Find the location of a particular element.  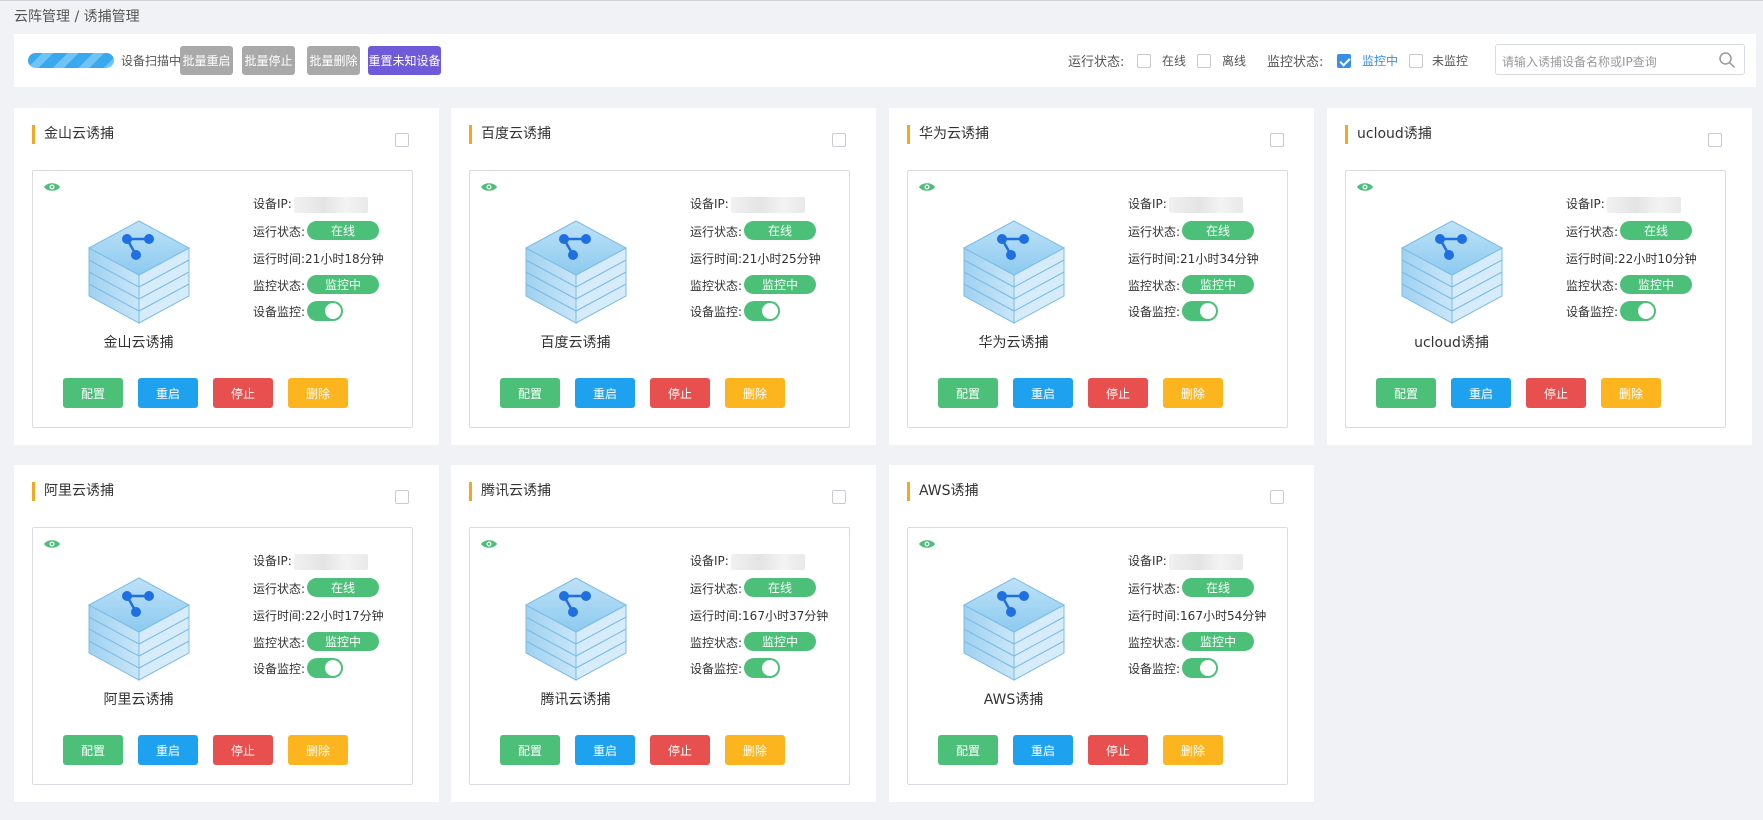

card-title: ucloud诱捕 is located at coordinates (1388, 134).